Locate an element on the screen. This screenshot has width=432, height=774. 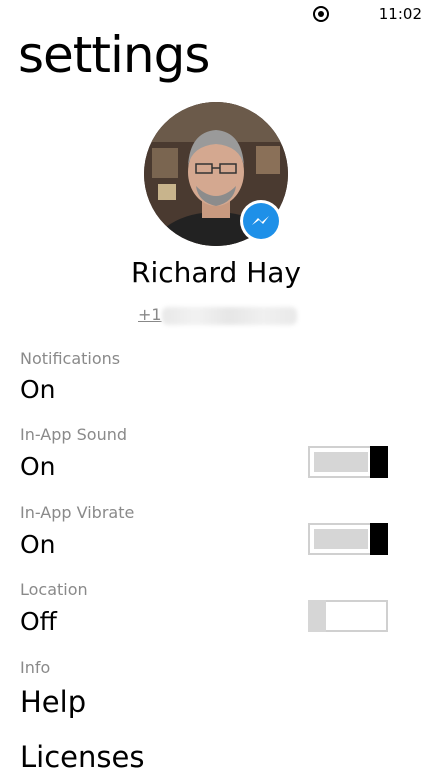
status-time: 11:02 is located at coordinates (400, 14).